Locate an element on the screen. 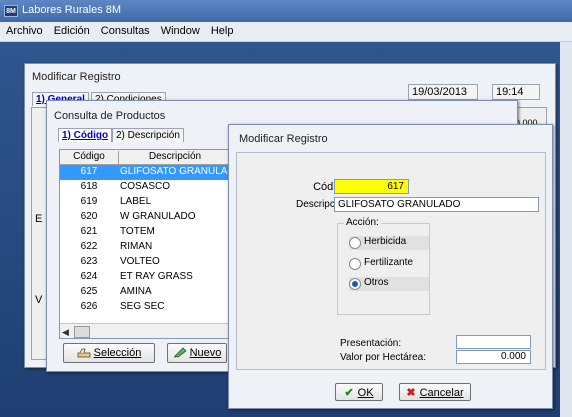 This screenshot has width=572, height=417. descripcion-field: GLIFOSATO GRANULADO is located at coordinates (436, 204).